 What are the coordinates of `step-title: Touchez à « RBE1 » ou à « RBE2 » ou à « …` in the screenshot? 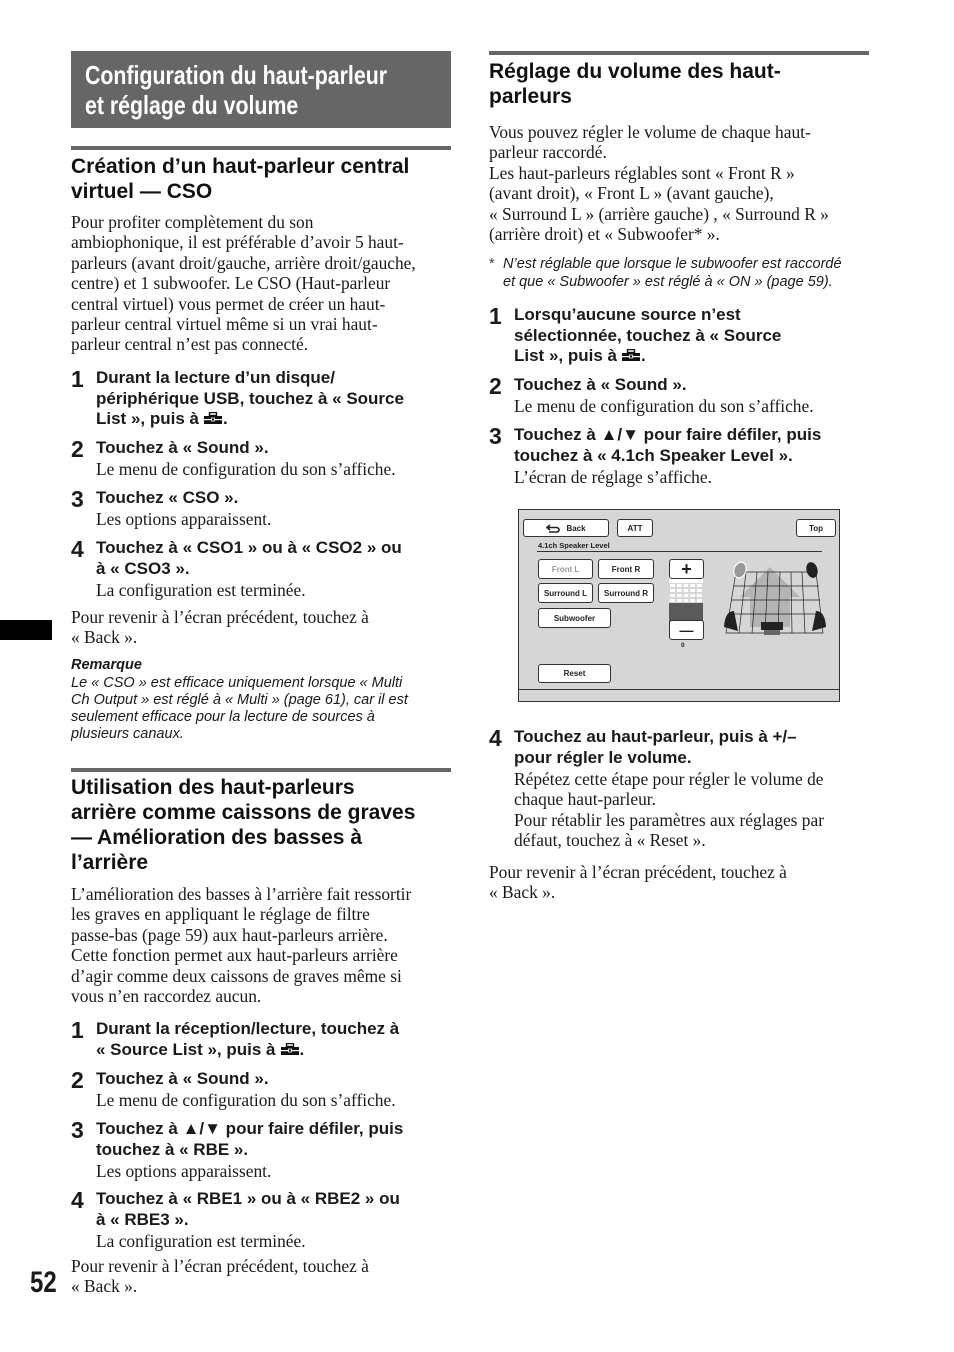 It's located at (276, 1209).